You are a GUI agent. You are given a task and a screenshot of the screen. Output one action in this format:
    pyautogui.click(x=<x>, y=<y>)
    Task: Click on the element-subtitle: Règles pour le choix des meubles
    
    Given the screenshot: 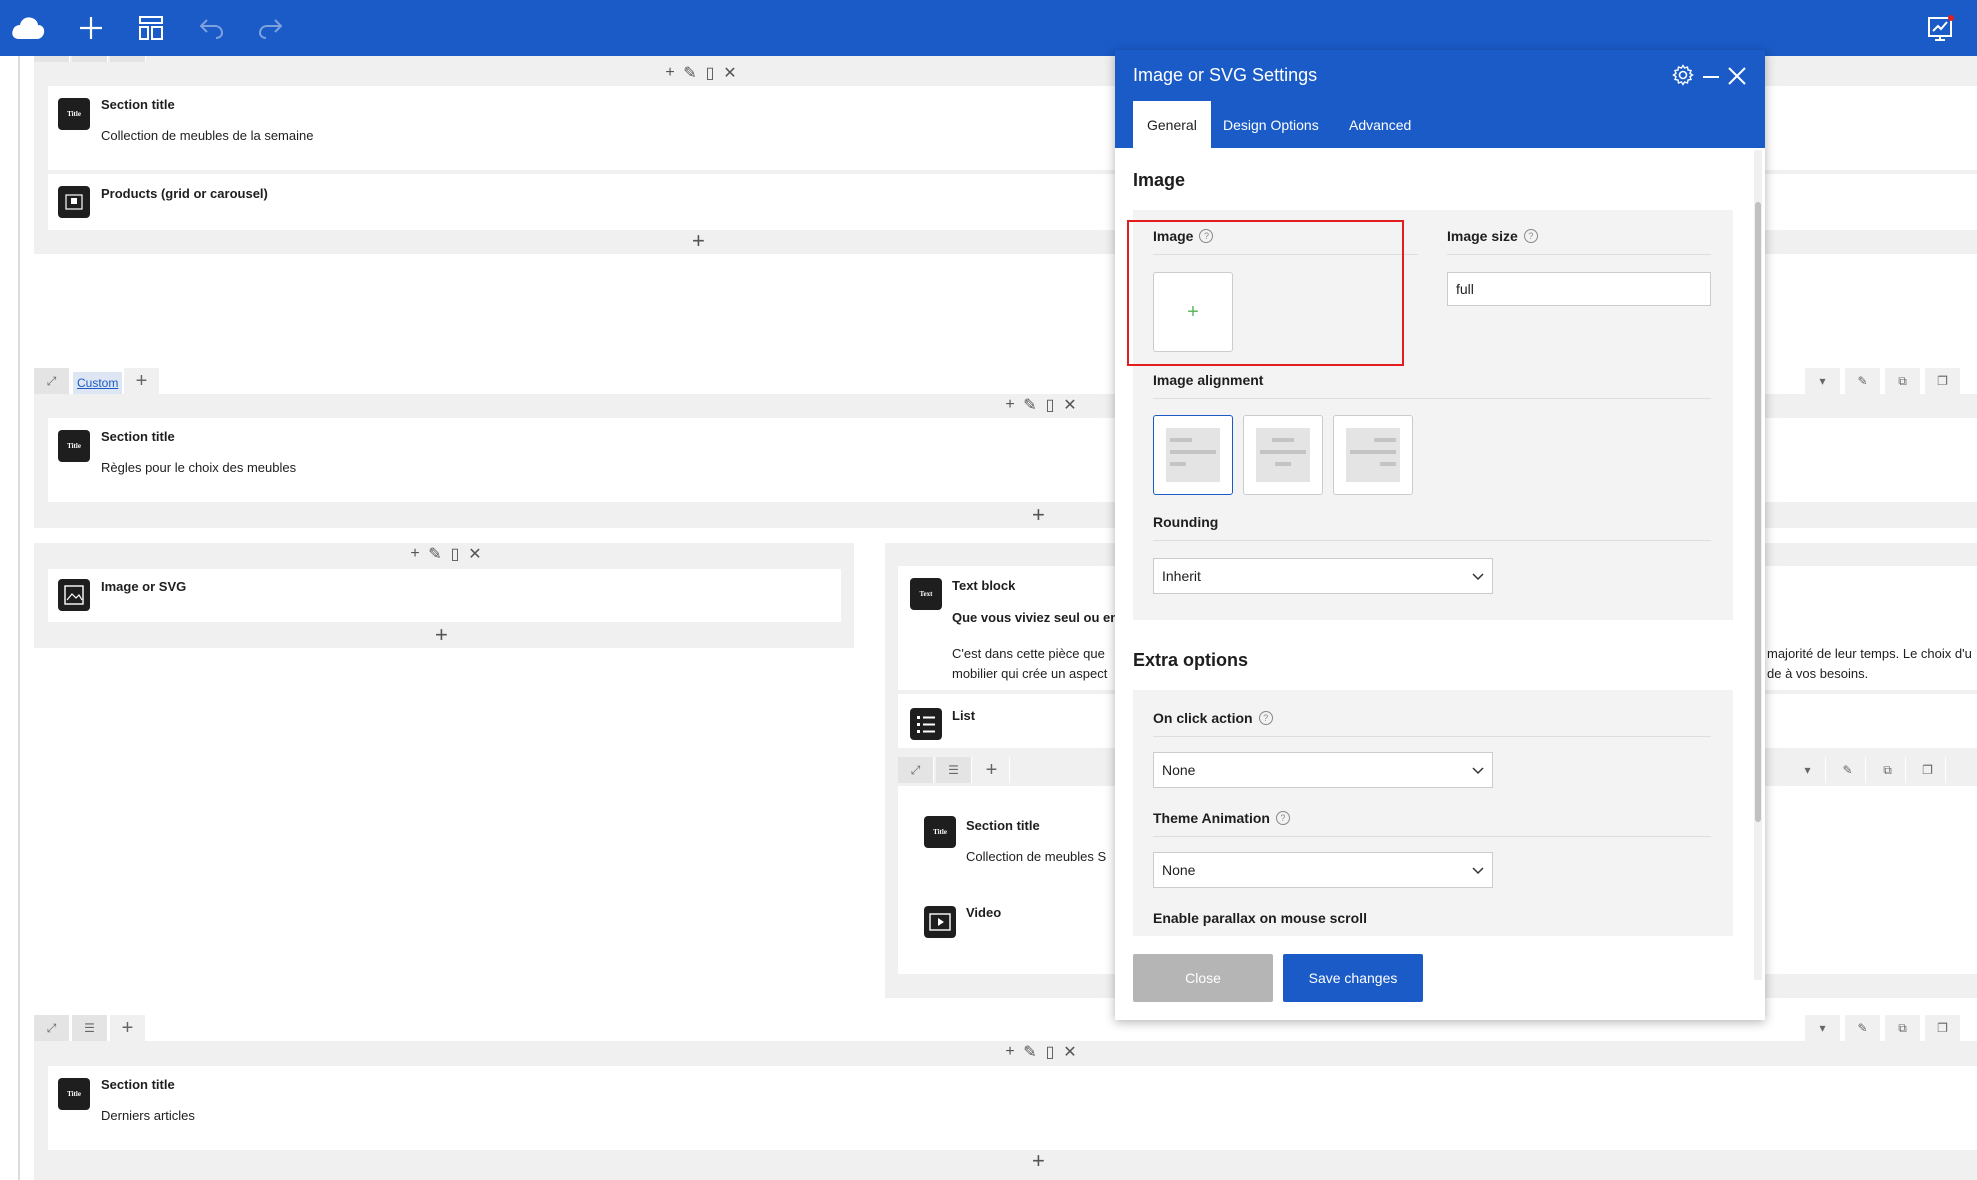 What is the action you would take?
    pyautogui.click(x=199, y=467)
    